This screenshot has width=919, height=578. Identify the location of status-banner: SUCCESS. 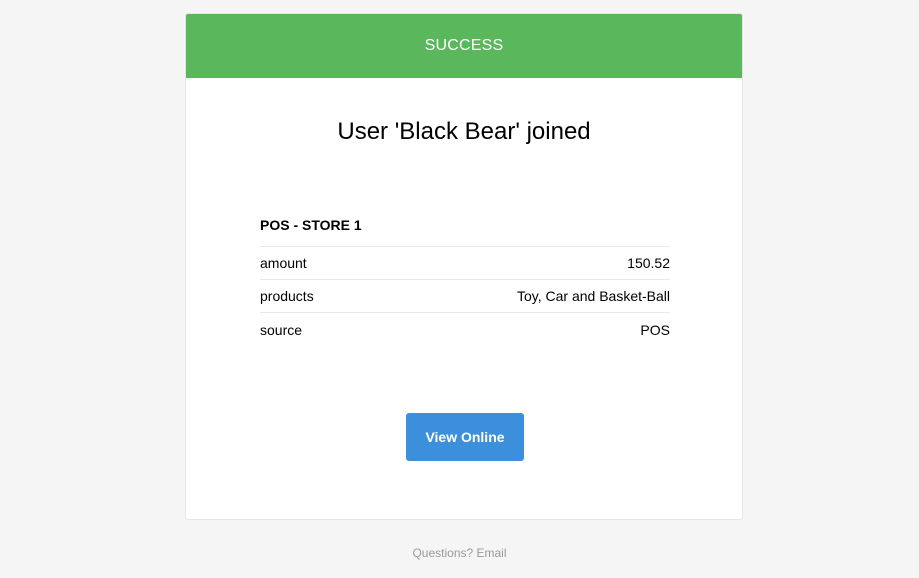
(464, 46).